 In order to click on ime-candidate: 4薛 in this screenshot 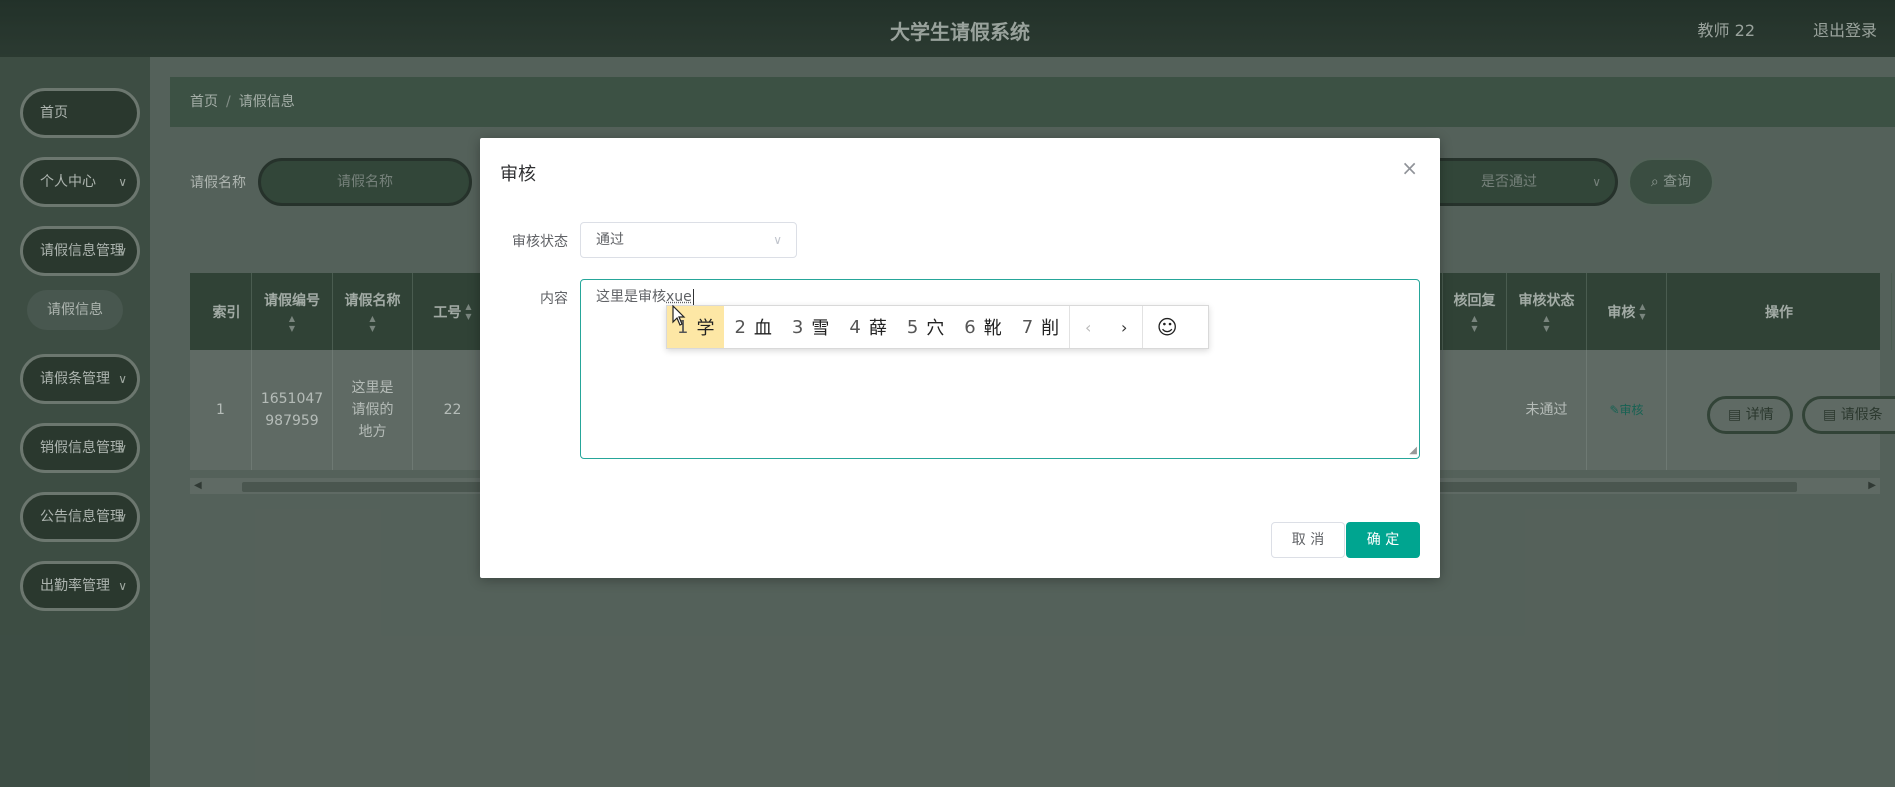, I will do `click(867, 327)`.